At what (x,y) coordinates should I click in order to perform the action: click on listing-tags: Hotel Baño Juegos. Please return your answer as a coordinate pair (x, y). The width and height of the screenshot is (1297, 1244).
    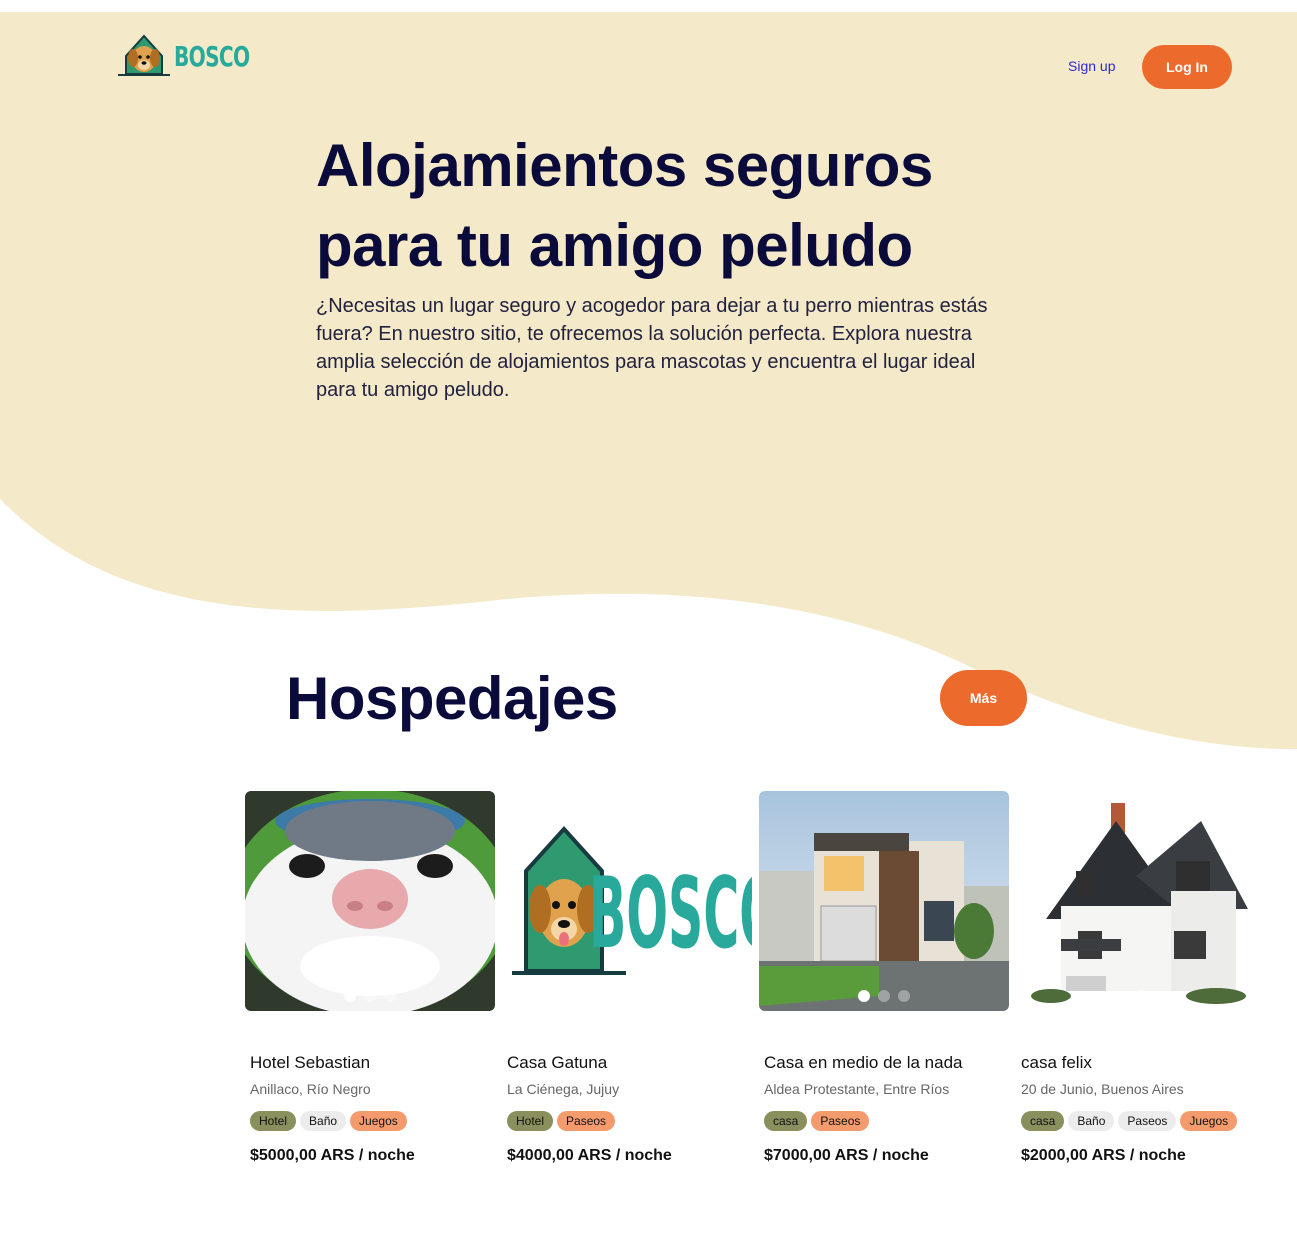
    Looking at the image, I should click on (372, 1121).